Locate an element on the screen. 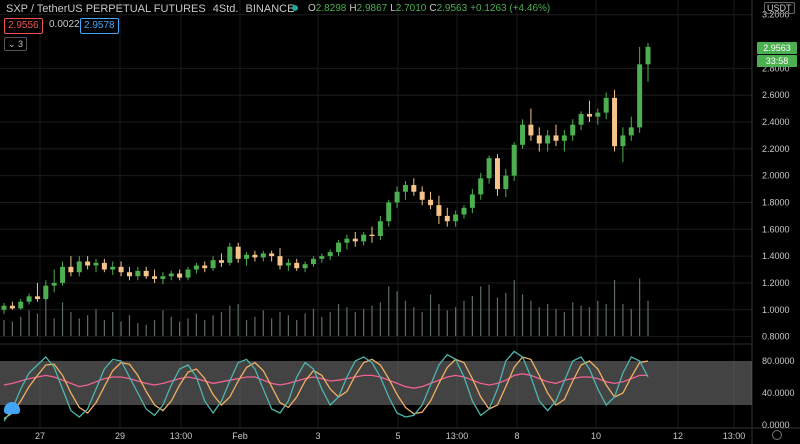 This screenshot has width=800, height=444. oscillator-band is located at coordinates (376, 383).